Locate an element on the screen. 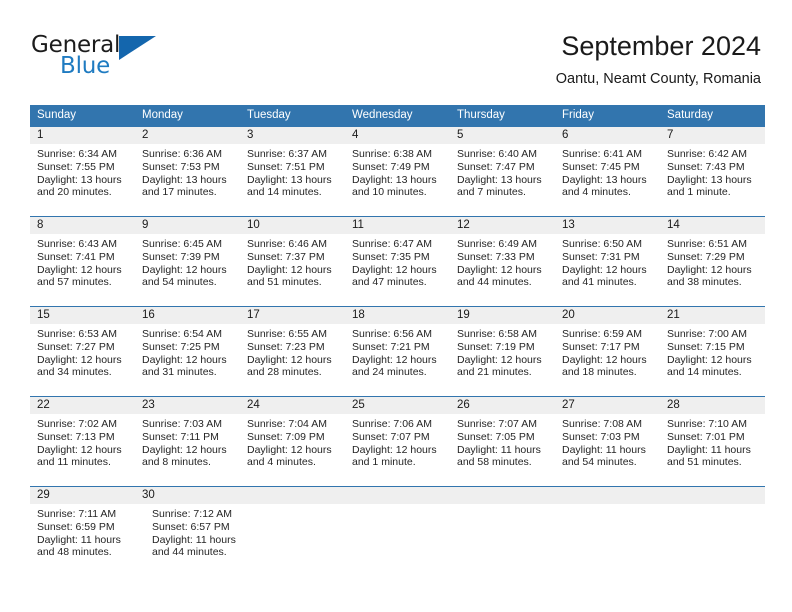  day-number: 23 is located at coordinates (187, 405).